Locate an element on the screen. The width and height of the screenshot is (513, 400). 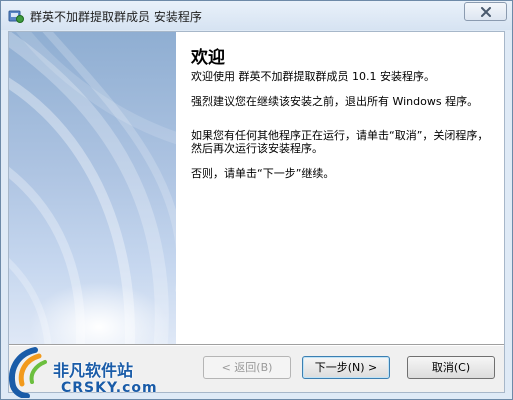
watermark-domain: CRSKY.com is located at coordinates (109, 388).